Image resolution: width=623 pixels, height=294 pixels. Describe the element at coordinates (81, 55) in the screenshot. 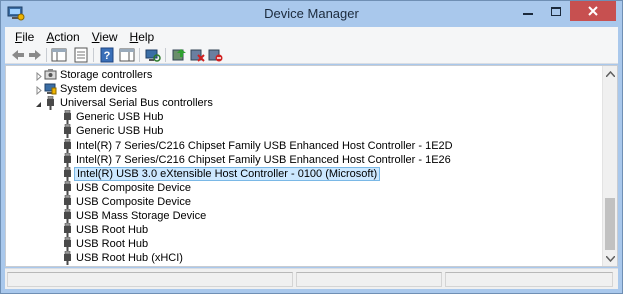

I see `properties-icon` at that location.